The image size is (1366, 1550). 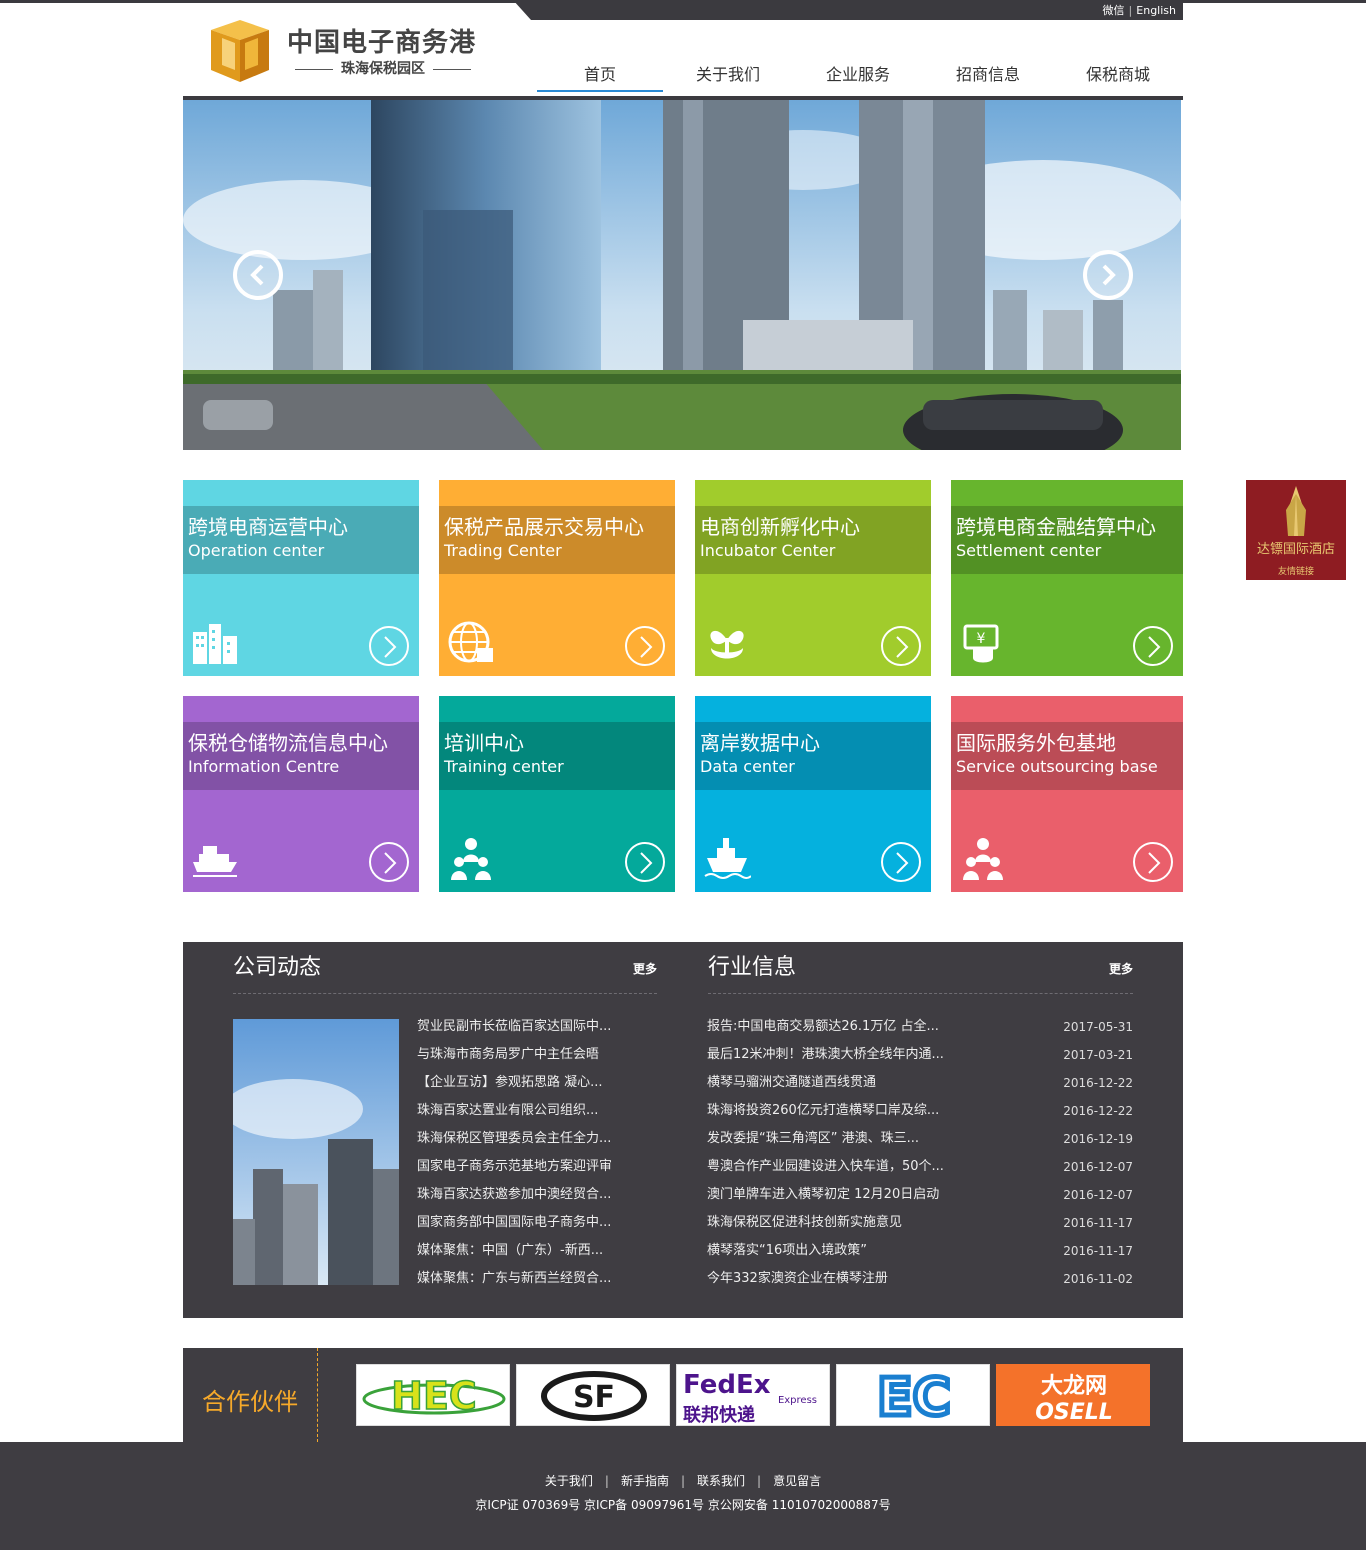 What do you see at coordinates (301, 578) in the screenshot?
I see `tile-operation-center: 跨境电商运营中心 Operation center` at bounding box center [301, 578].